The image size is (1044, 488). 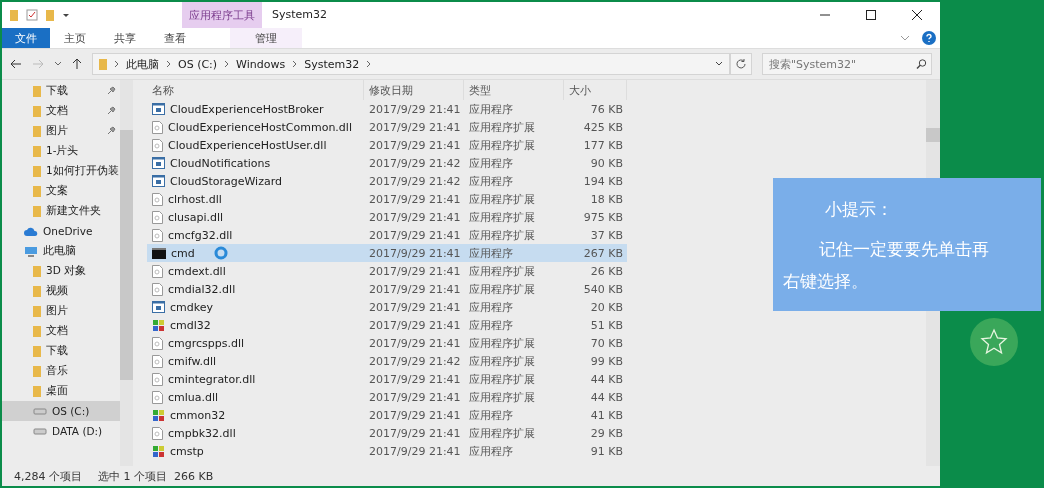 What do you see at coordinates (606, 415) in the screenshot?
I see `size-cell-text: 41 KB` at bounding box center [606, 415].